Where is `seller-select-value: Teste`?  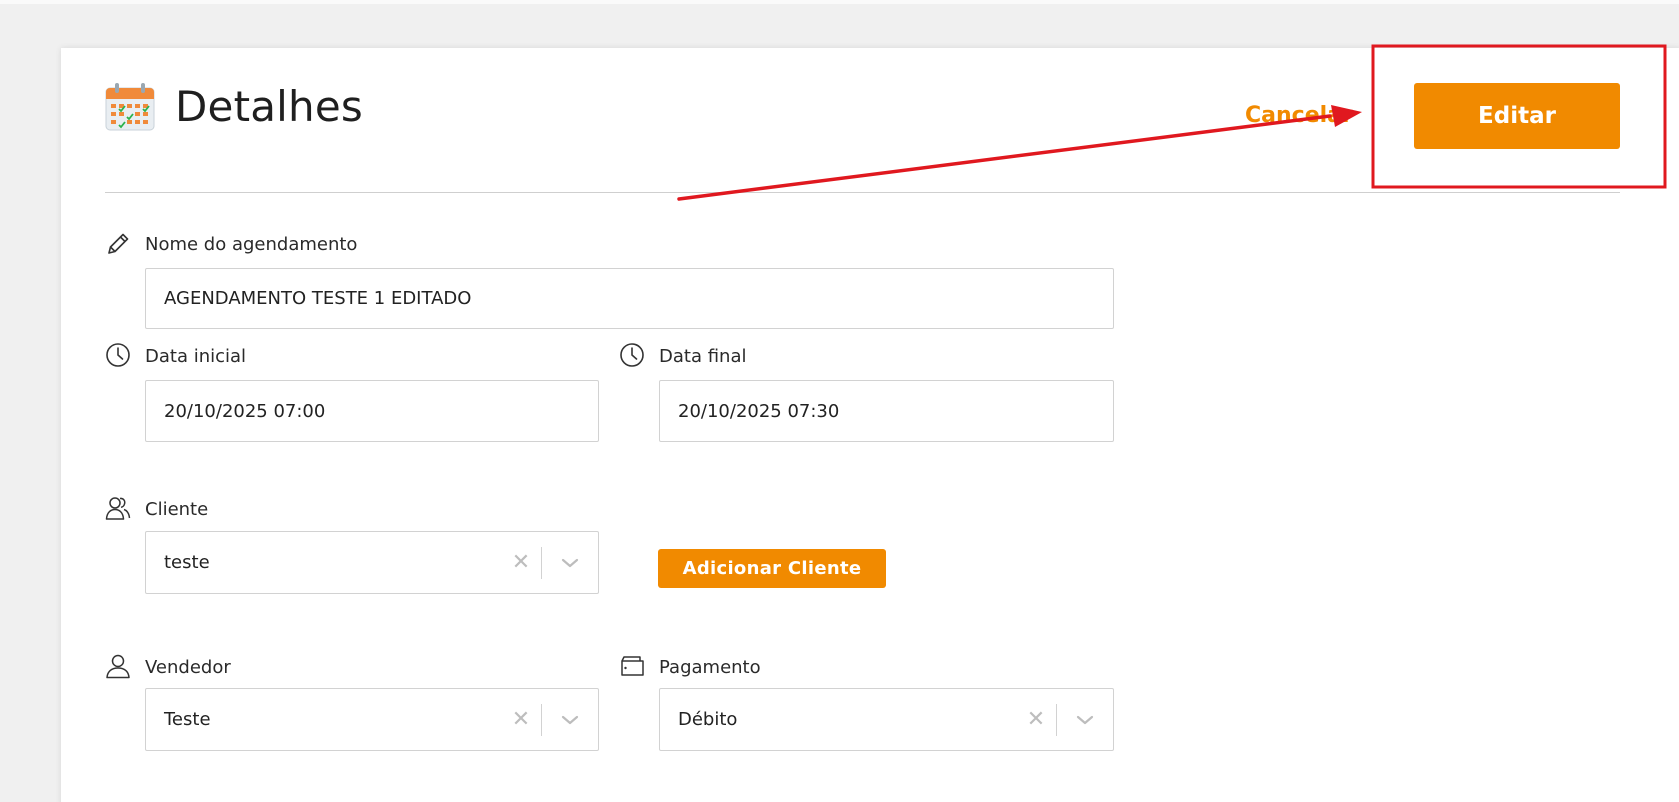
seller-select-value: Teste is located at coordinates (187, 719).